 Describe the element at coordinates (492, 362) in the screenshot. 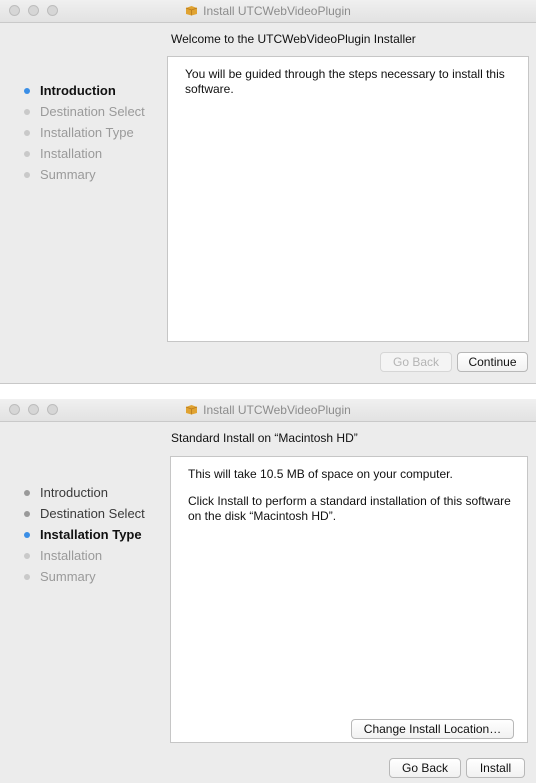

I see `continue-button: Continue` at that location.